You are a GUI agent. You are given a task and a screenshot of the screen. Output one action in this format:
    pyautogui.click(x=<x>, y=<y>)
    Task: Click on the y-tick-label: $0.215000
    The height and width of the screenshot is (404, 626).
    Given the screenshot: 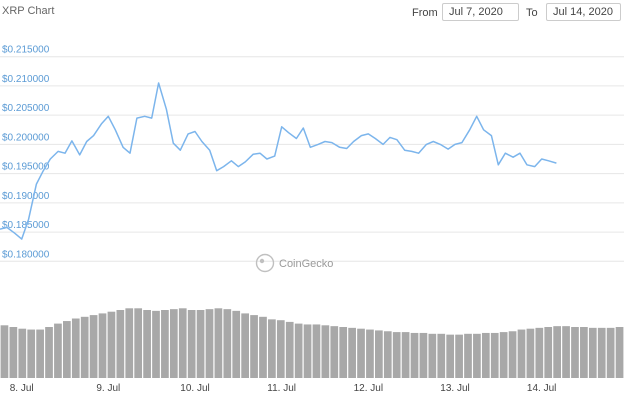 What is the action you would take?
    pyautogui.click(x=26, y=50)
    